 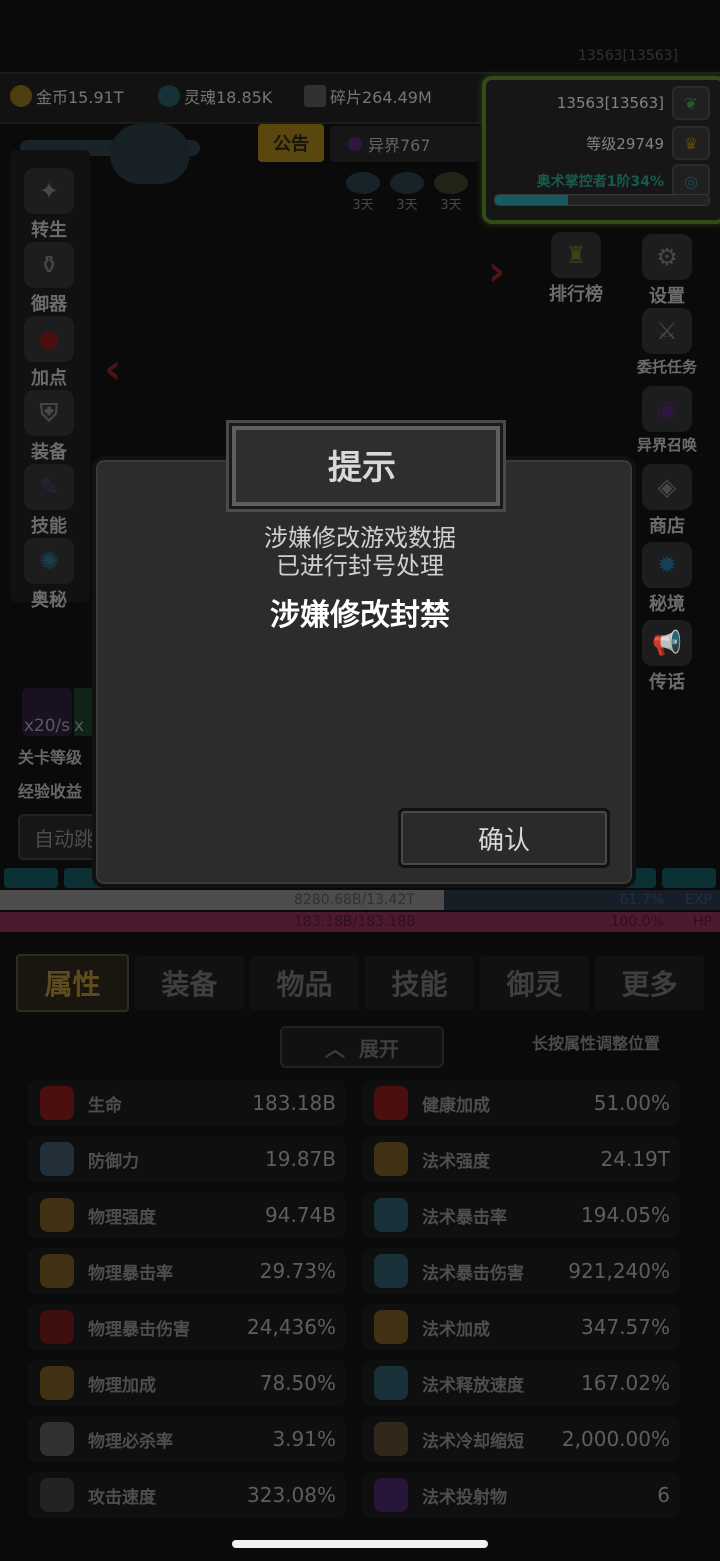 What do you see at coordinates (360, 552) in the screenshot?
I see `dialog-message: 涉嫌修改游戏数据 已进行封号处理` at bounding box center [360, 552].